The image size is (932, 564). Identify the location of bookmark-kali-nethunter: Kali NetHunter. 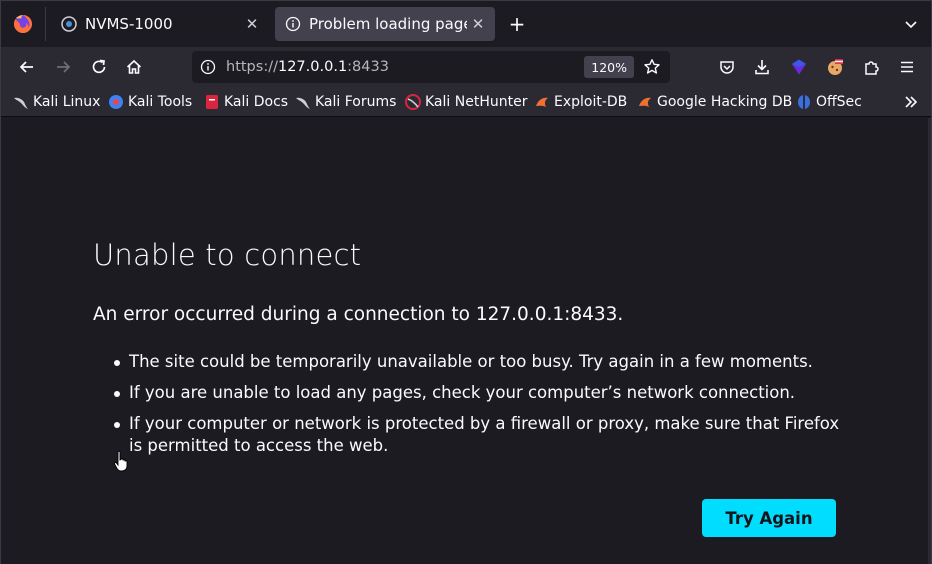
(466, 102).